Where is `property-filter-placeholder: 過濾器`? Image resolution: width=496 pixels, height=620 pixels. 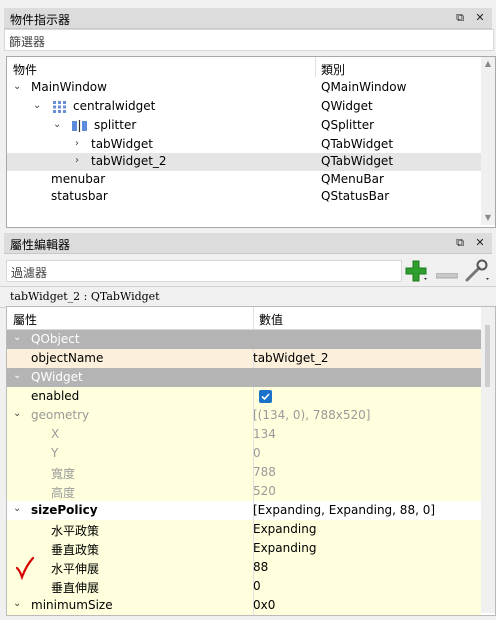
property-filter-placeholder: 過濾器 is located at coordinates (29, 273).